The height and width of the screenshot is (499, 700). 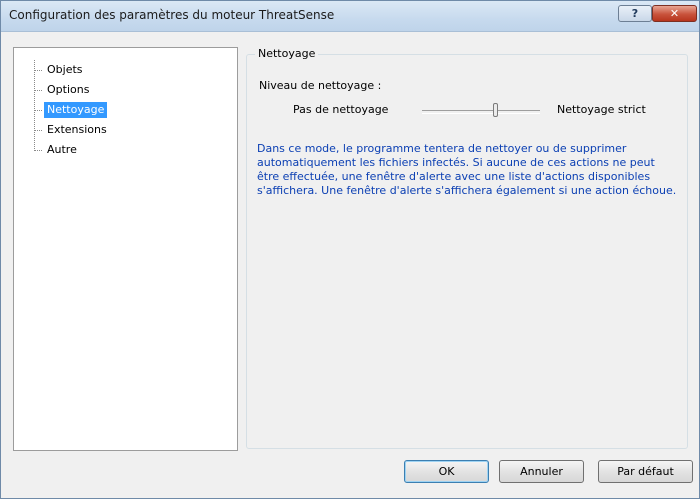 I want to click on tree-item-options: Options, so click(x=61, y=90).